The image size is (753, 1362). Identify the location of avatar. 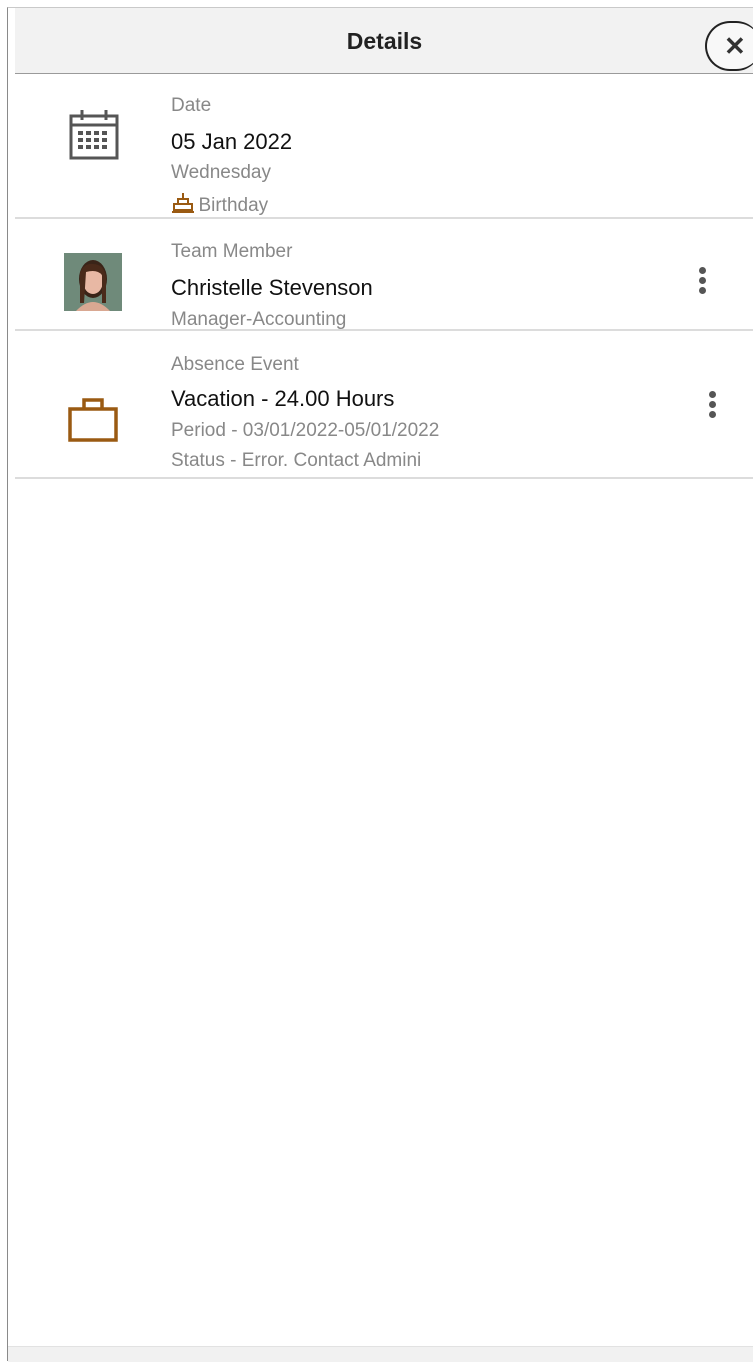
(93, 282).